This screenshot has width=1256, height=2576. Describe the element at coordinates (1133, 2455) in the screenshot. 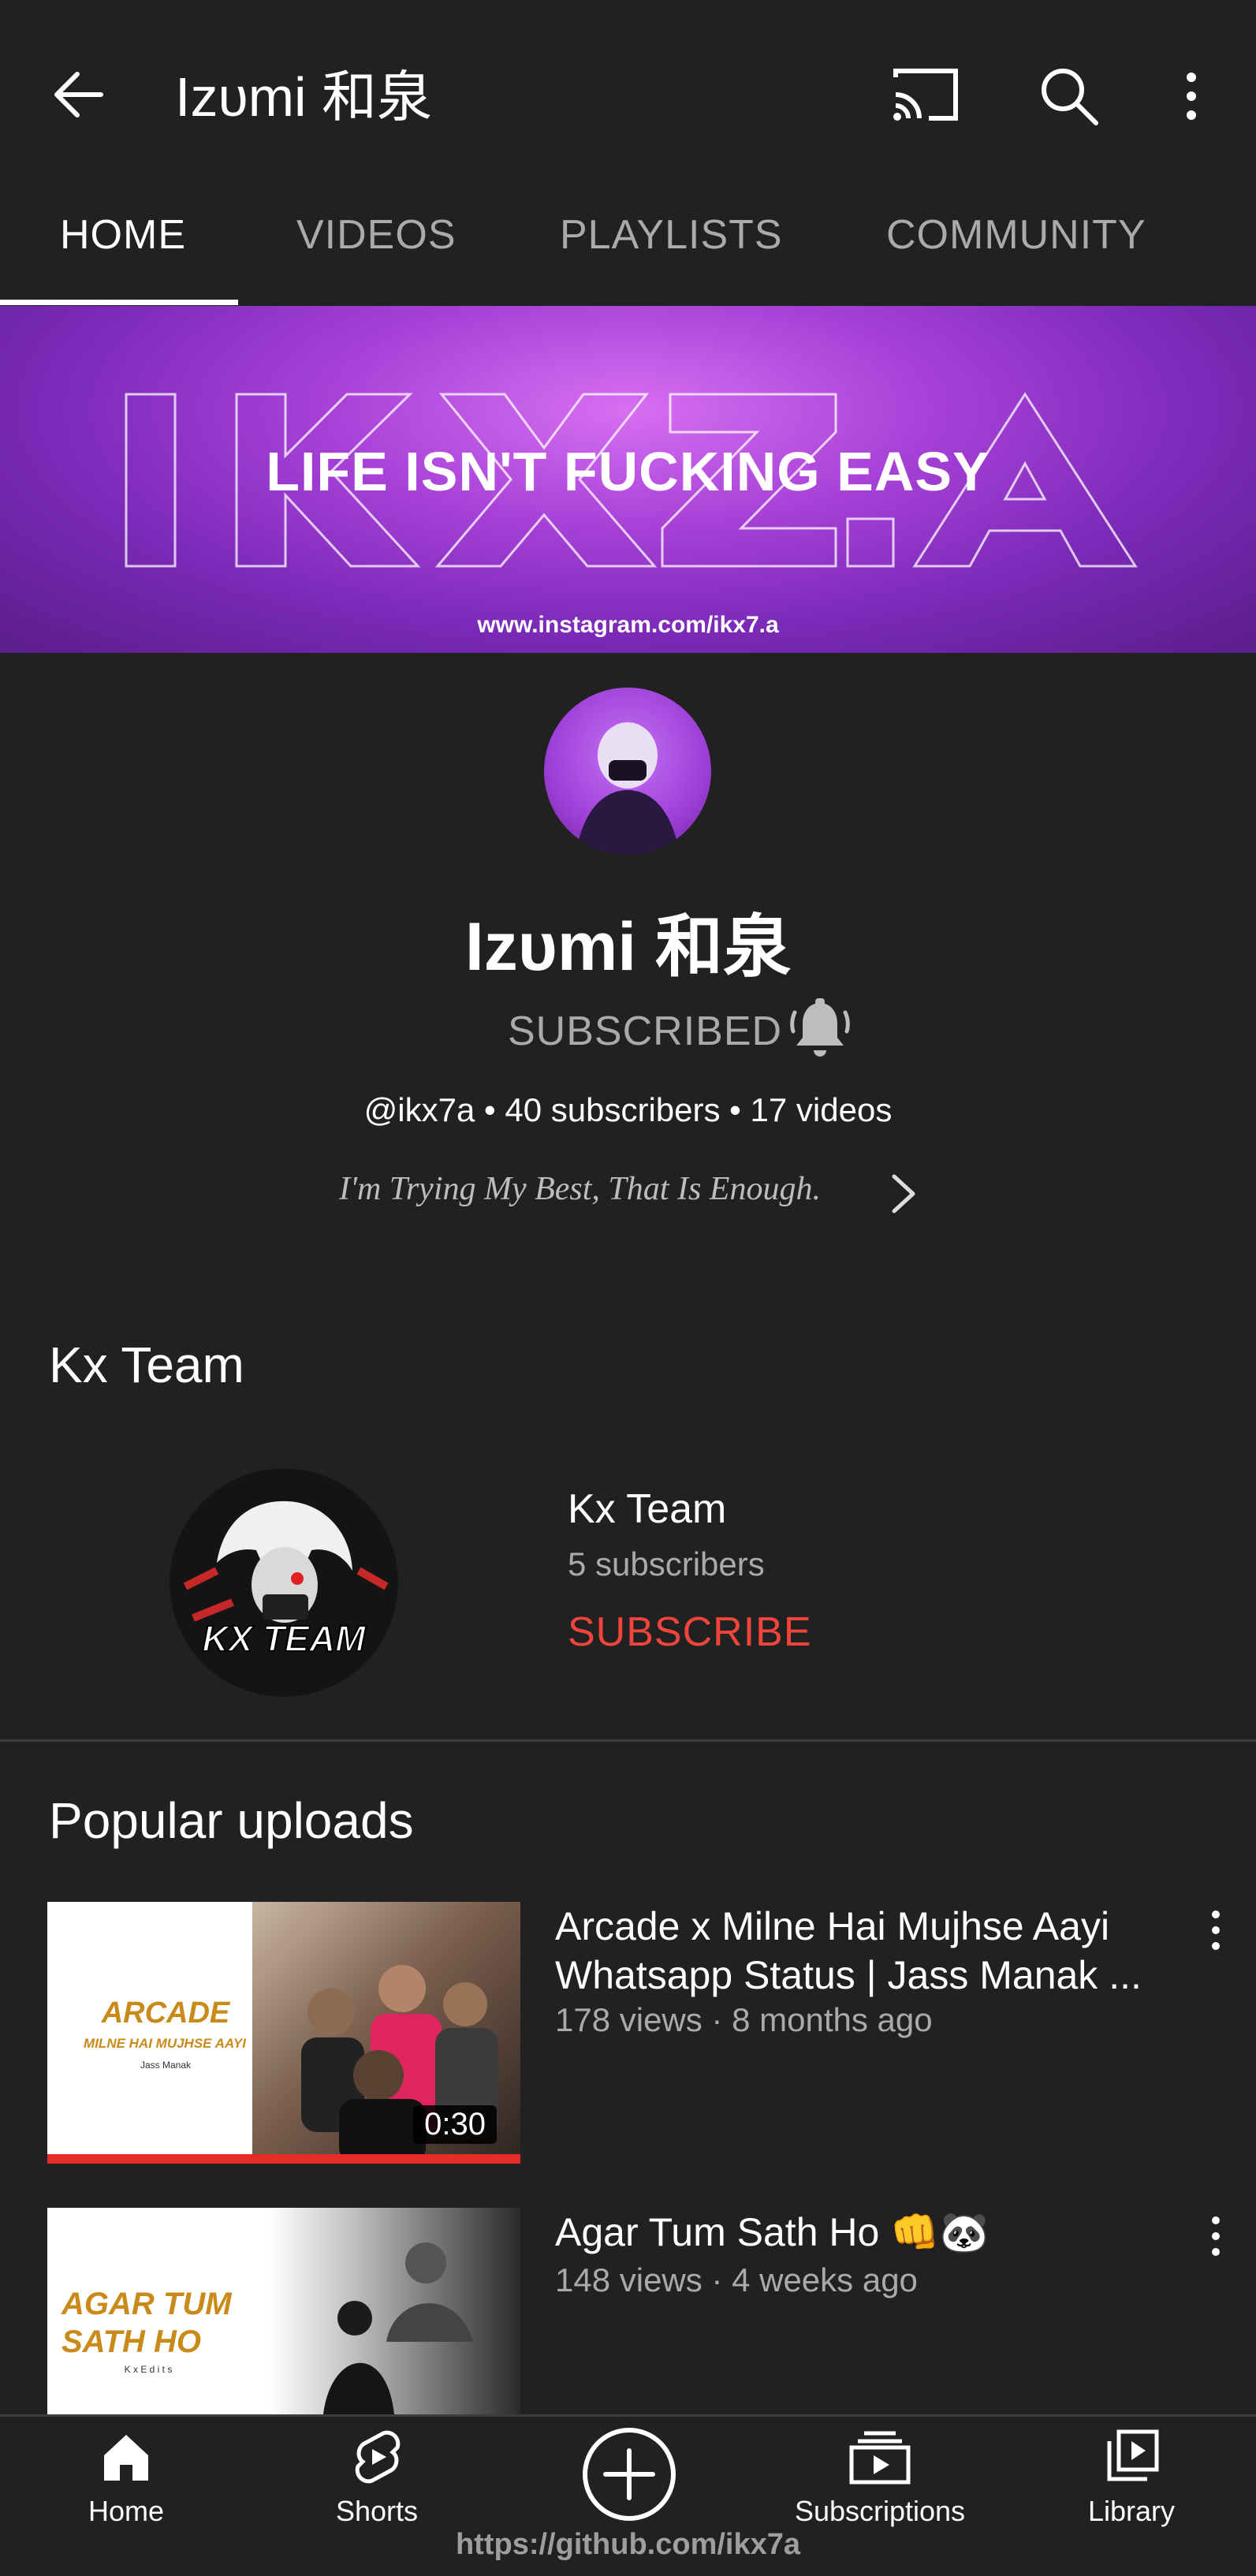

I see `library-icon` at that location.